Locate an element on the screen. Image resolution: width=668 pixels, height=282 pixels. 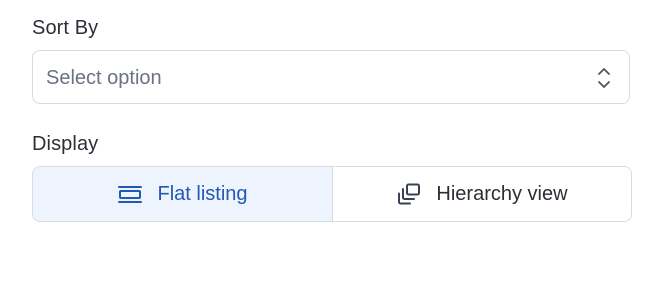
display-label: Display is located at coordinates (65, 144).